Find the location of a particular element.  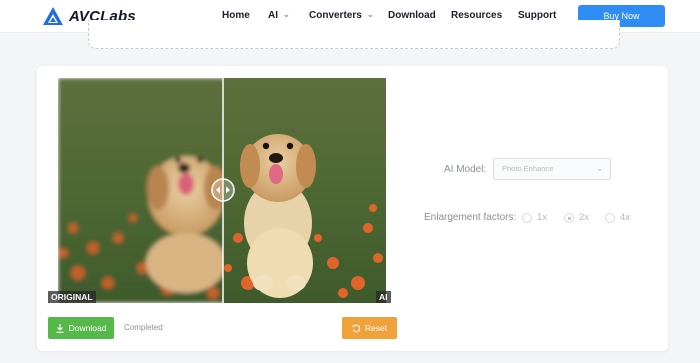

ai-tag: AI is located at coordinates (383, 297).